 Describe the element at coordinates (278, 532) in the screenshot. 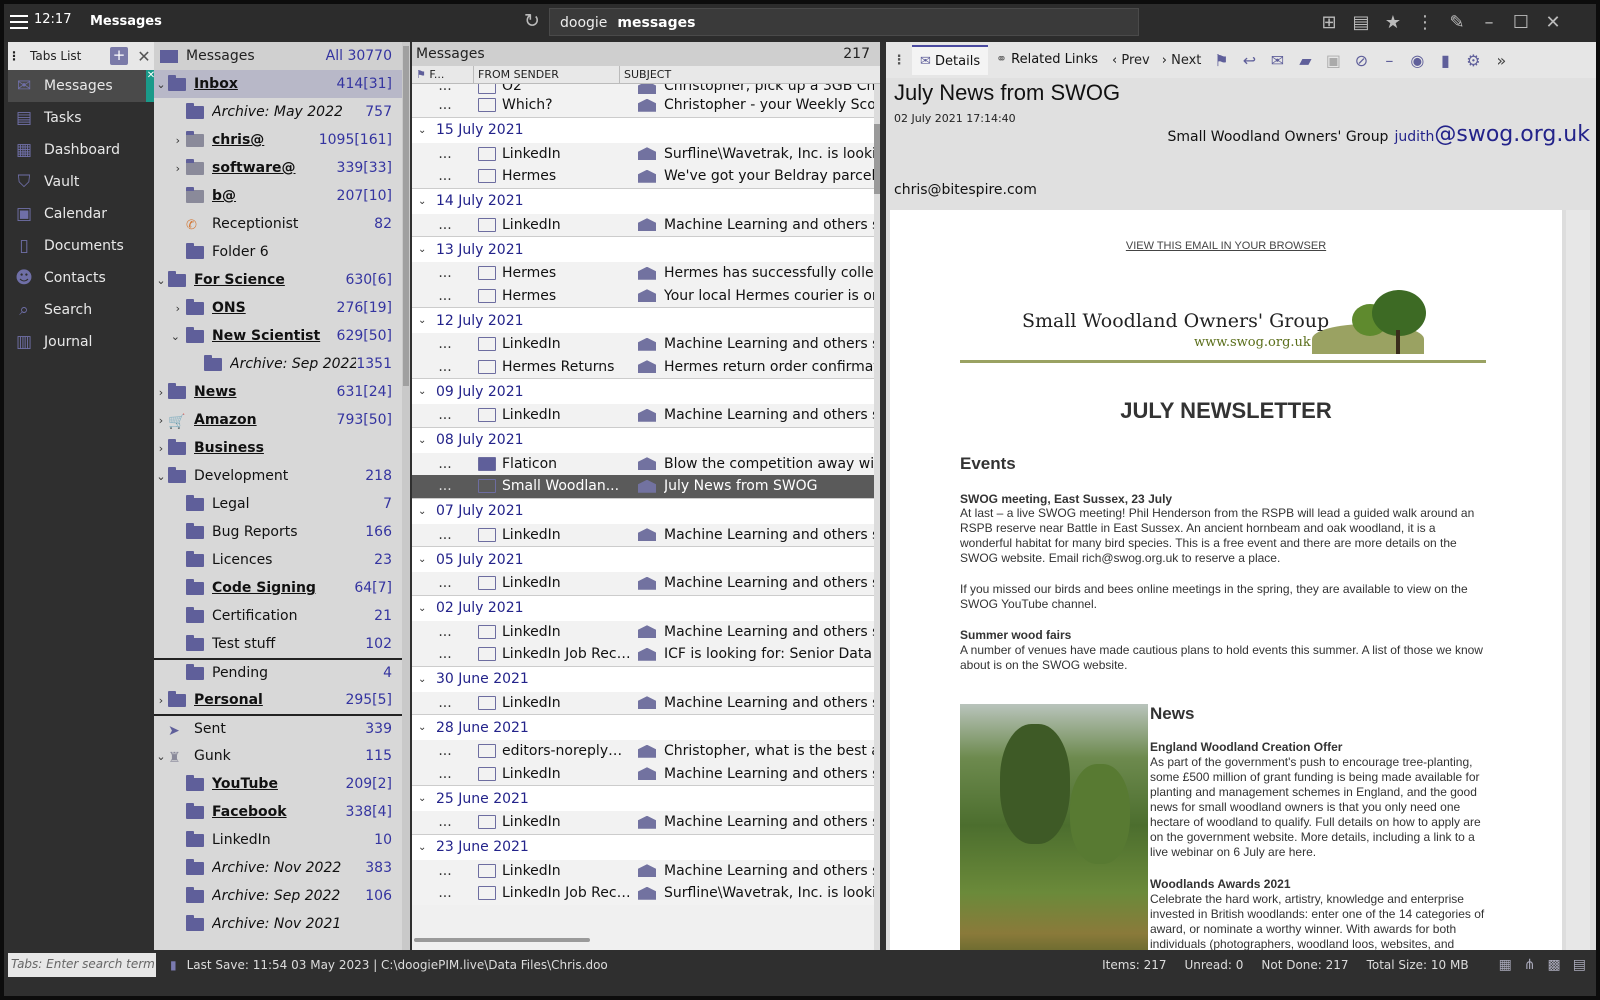

I see `folder-bug-reports: Bug Reports 166` at that location.